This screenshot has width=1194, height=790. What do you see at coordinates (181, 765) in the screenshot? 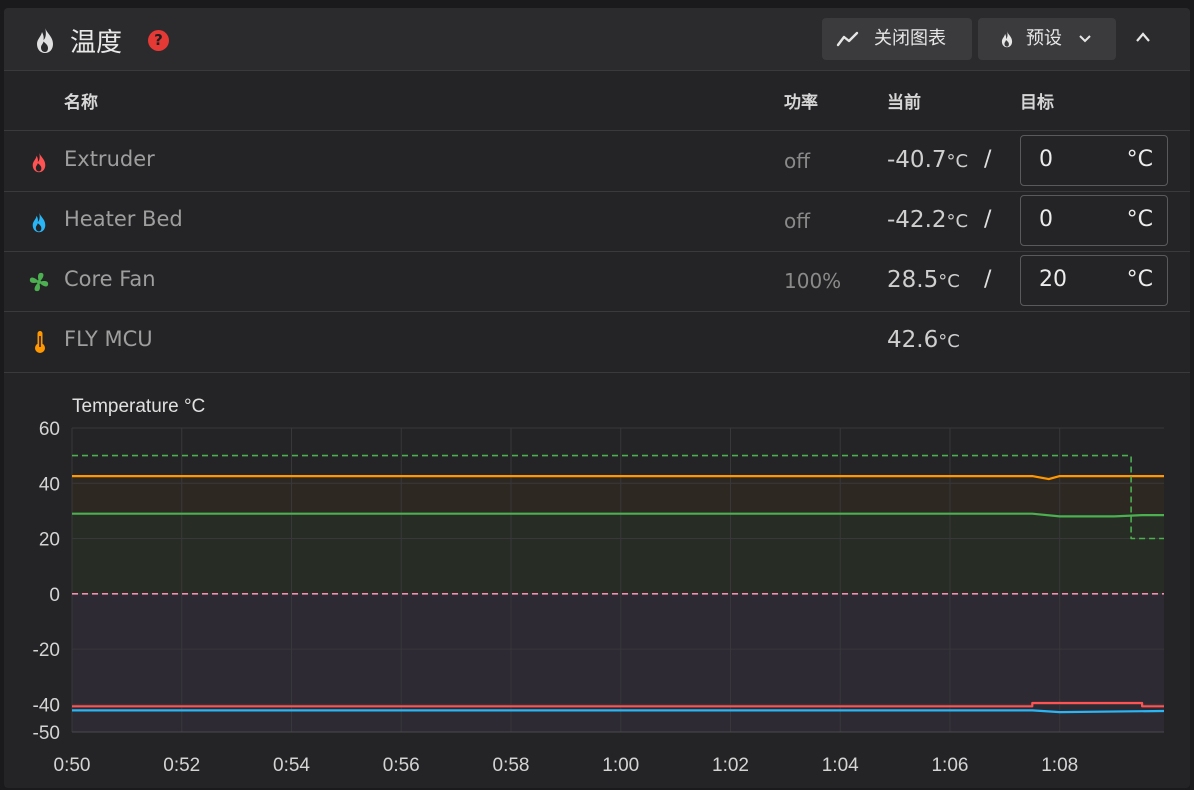
I see `x-tick-label: 0:52` at bounding box center [181, 765].